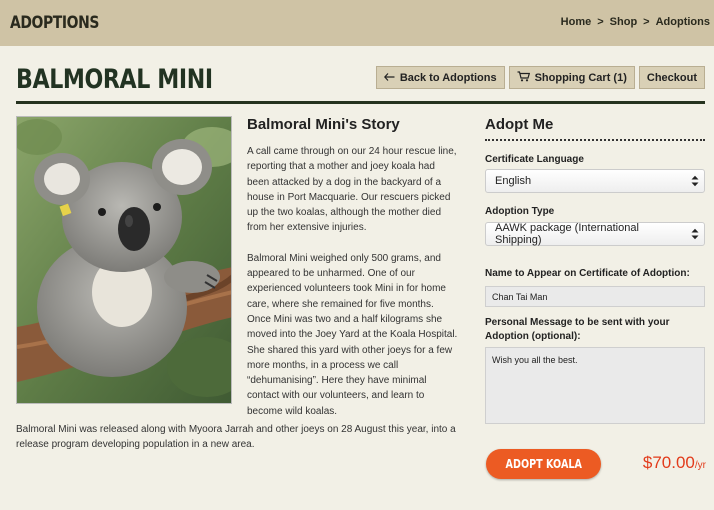  Describe the element at coordinates (700, 465) in the screenshot. I see `price-unit: /yr` at that location.